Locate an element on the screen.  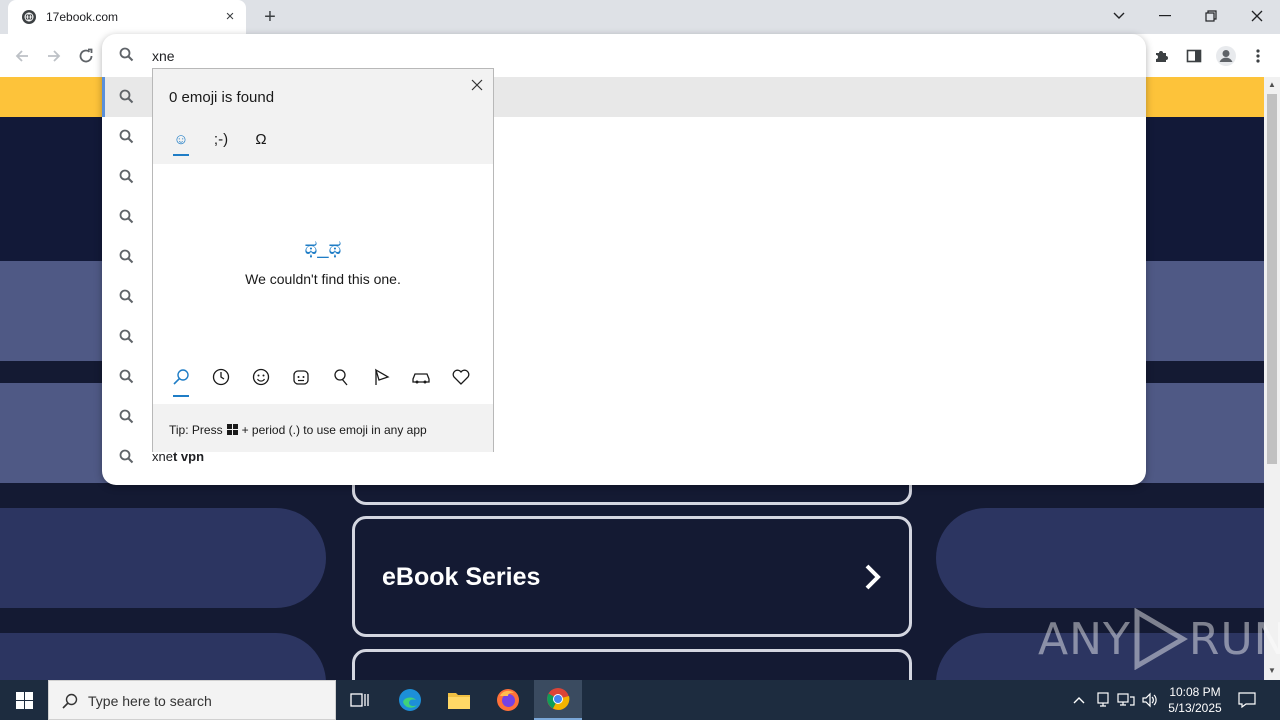
file-explorer-button is located at coordinates (459, 700).